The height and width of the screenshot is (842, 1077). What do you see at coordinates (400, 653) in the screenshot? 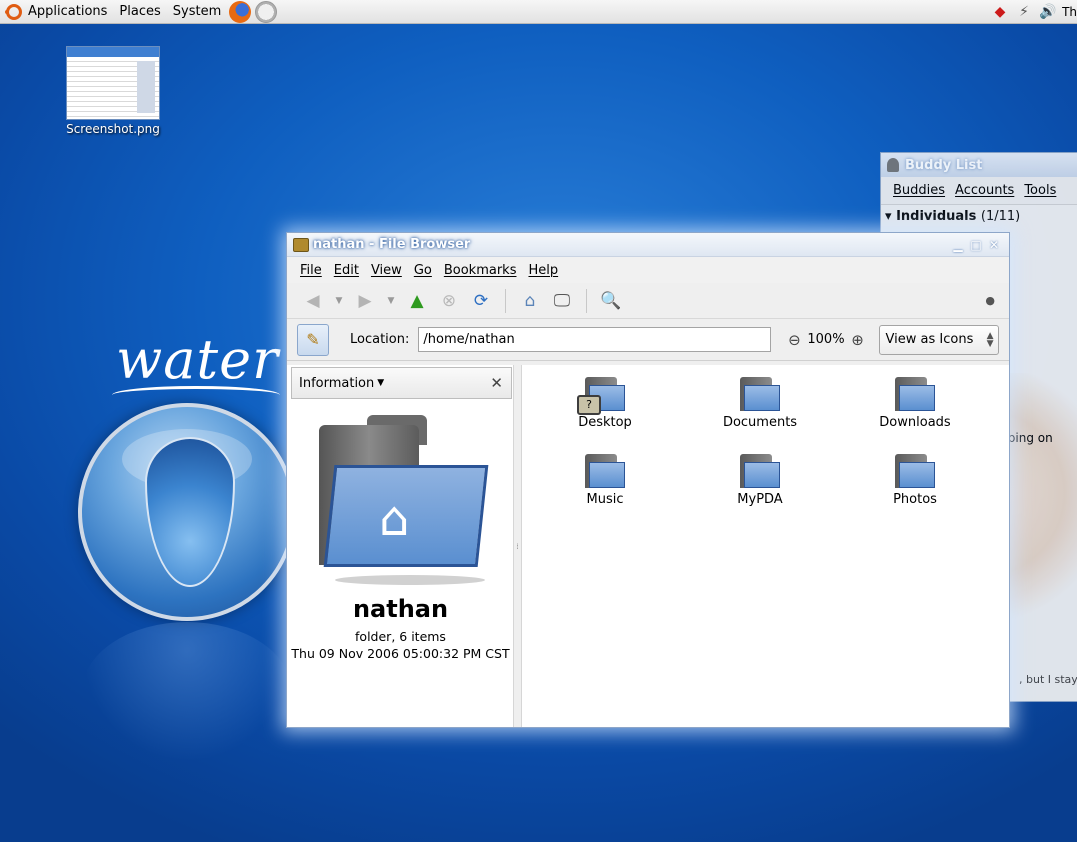
I see `folder-date: Thu 09 Nov 2006 05:00:32 PM CST` at bounding box center [400, 653].